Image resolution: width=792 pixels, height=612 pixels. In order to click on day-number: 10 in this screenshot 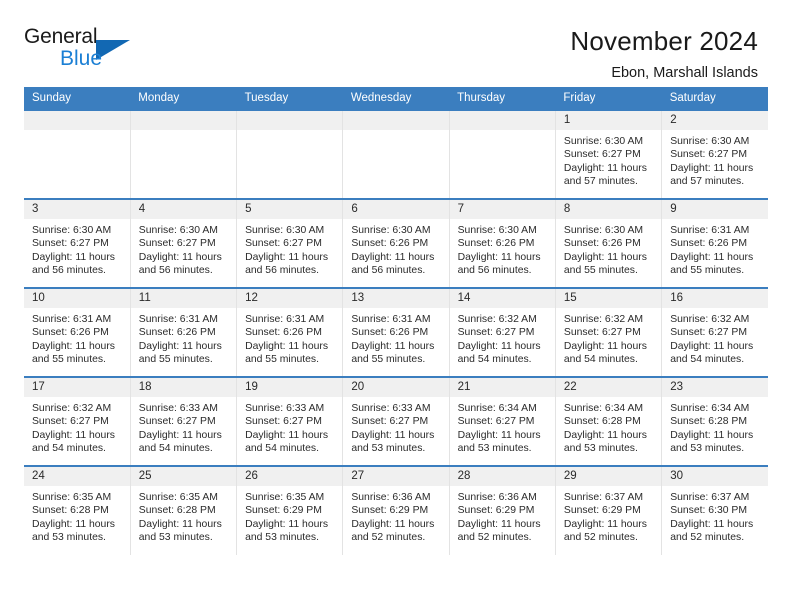, I will do `click(77, 298)`.